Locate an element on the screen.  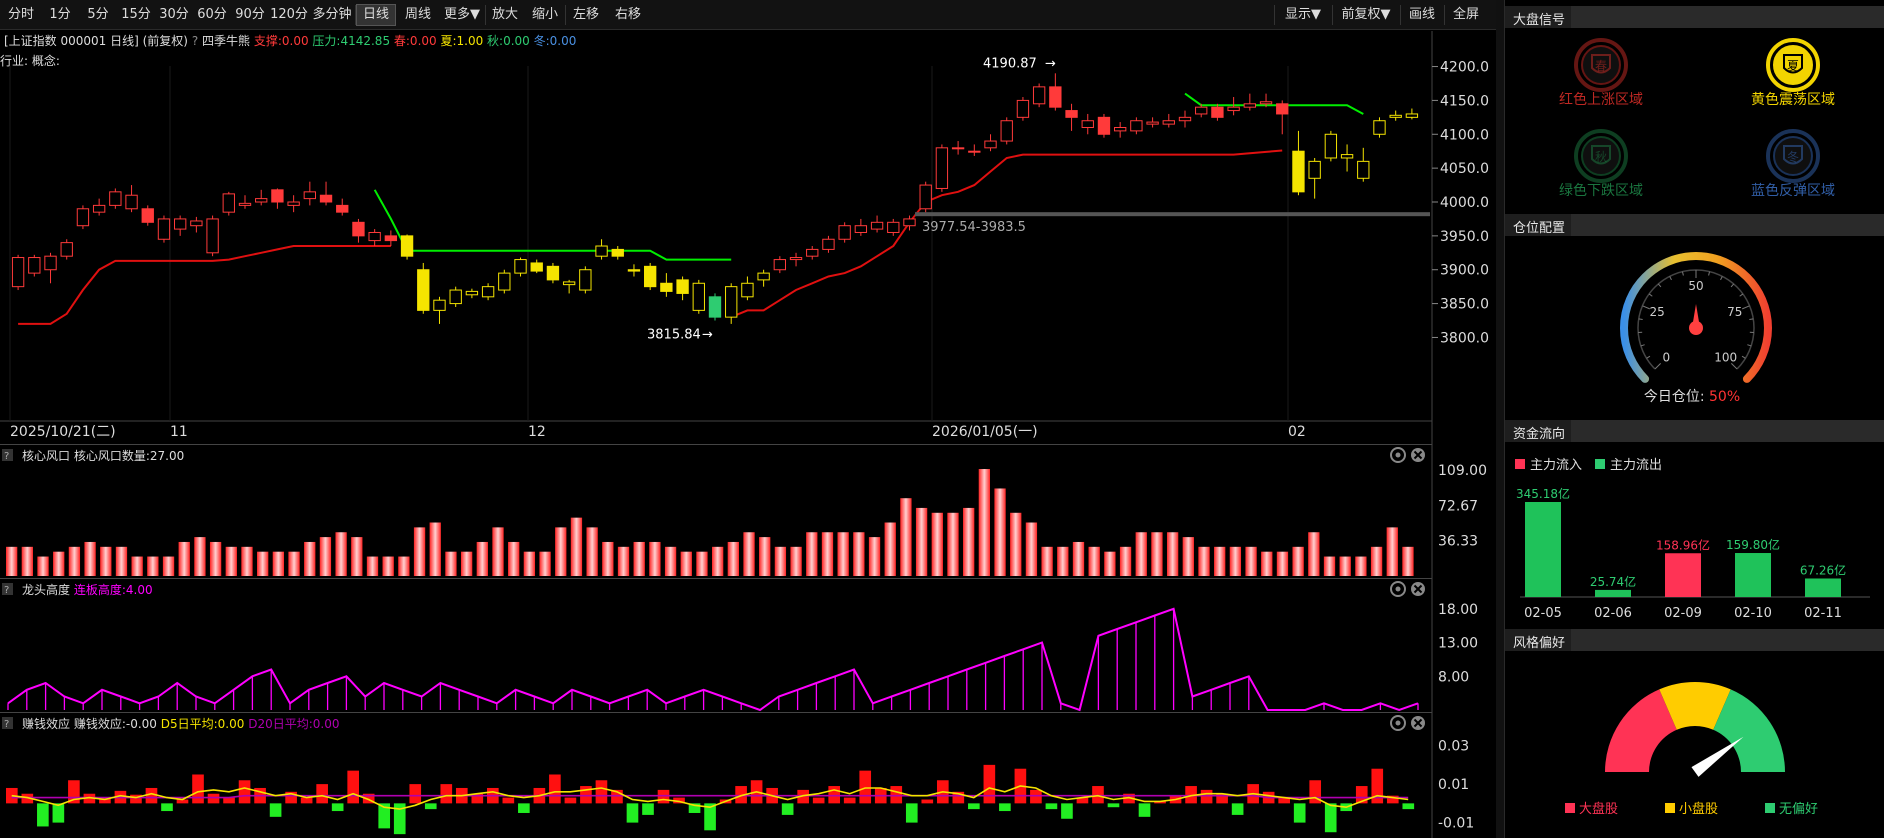
period-button: 周线 is located at coordinates (418, 15).